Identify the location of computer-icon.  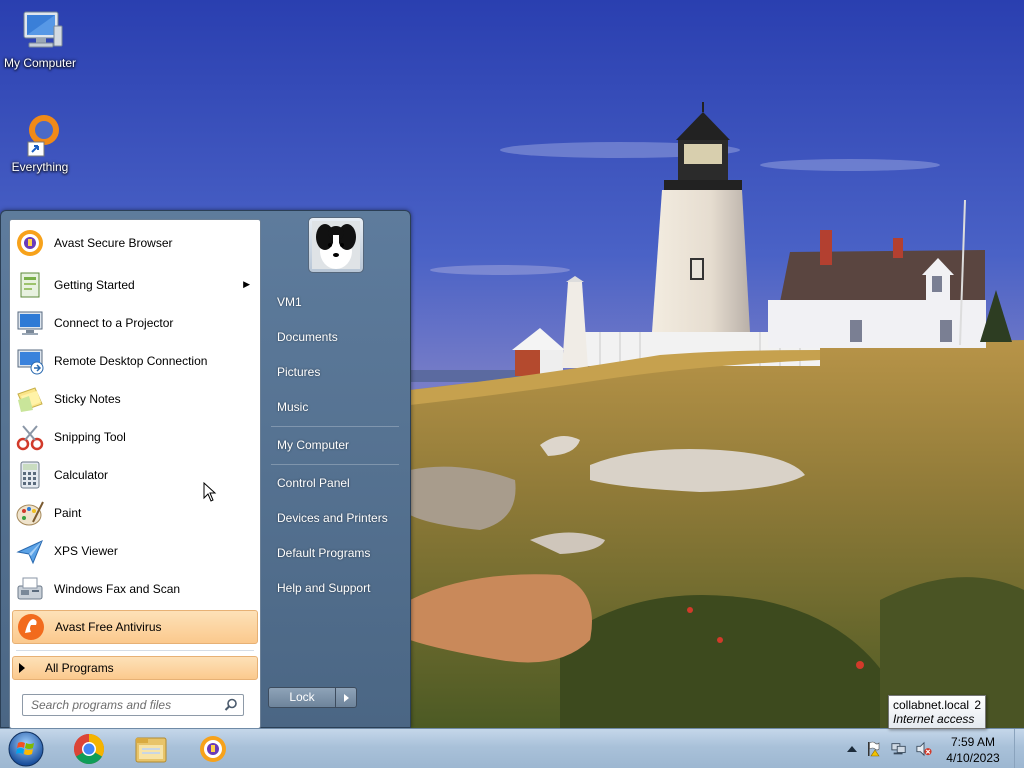
(43, 29).